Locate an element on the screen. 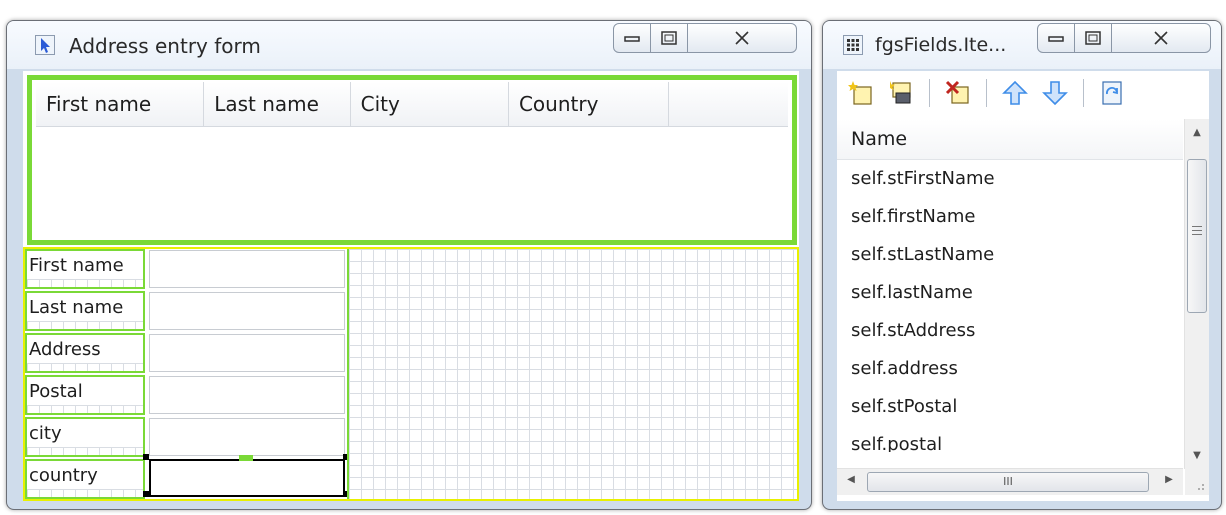 This screenshot has height=515, width=1226. layout-splitter is located at coordinates (348, 374).